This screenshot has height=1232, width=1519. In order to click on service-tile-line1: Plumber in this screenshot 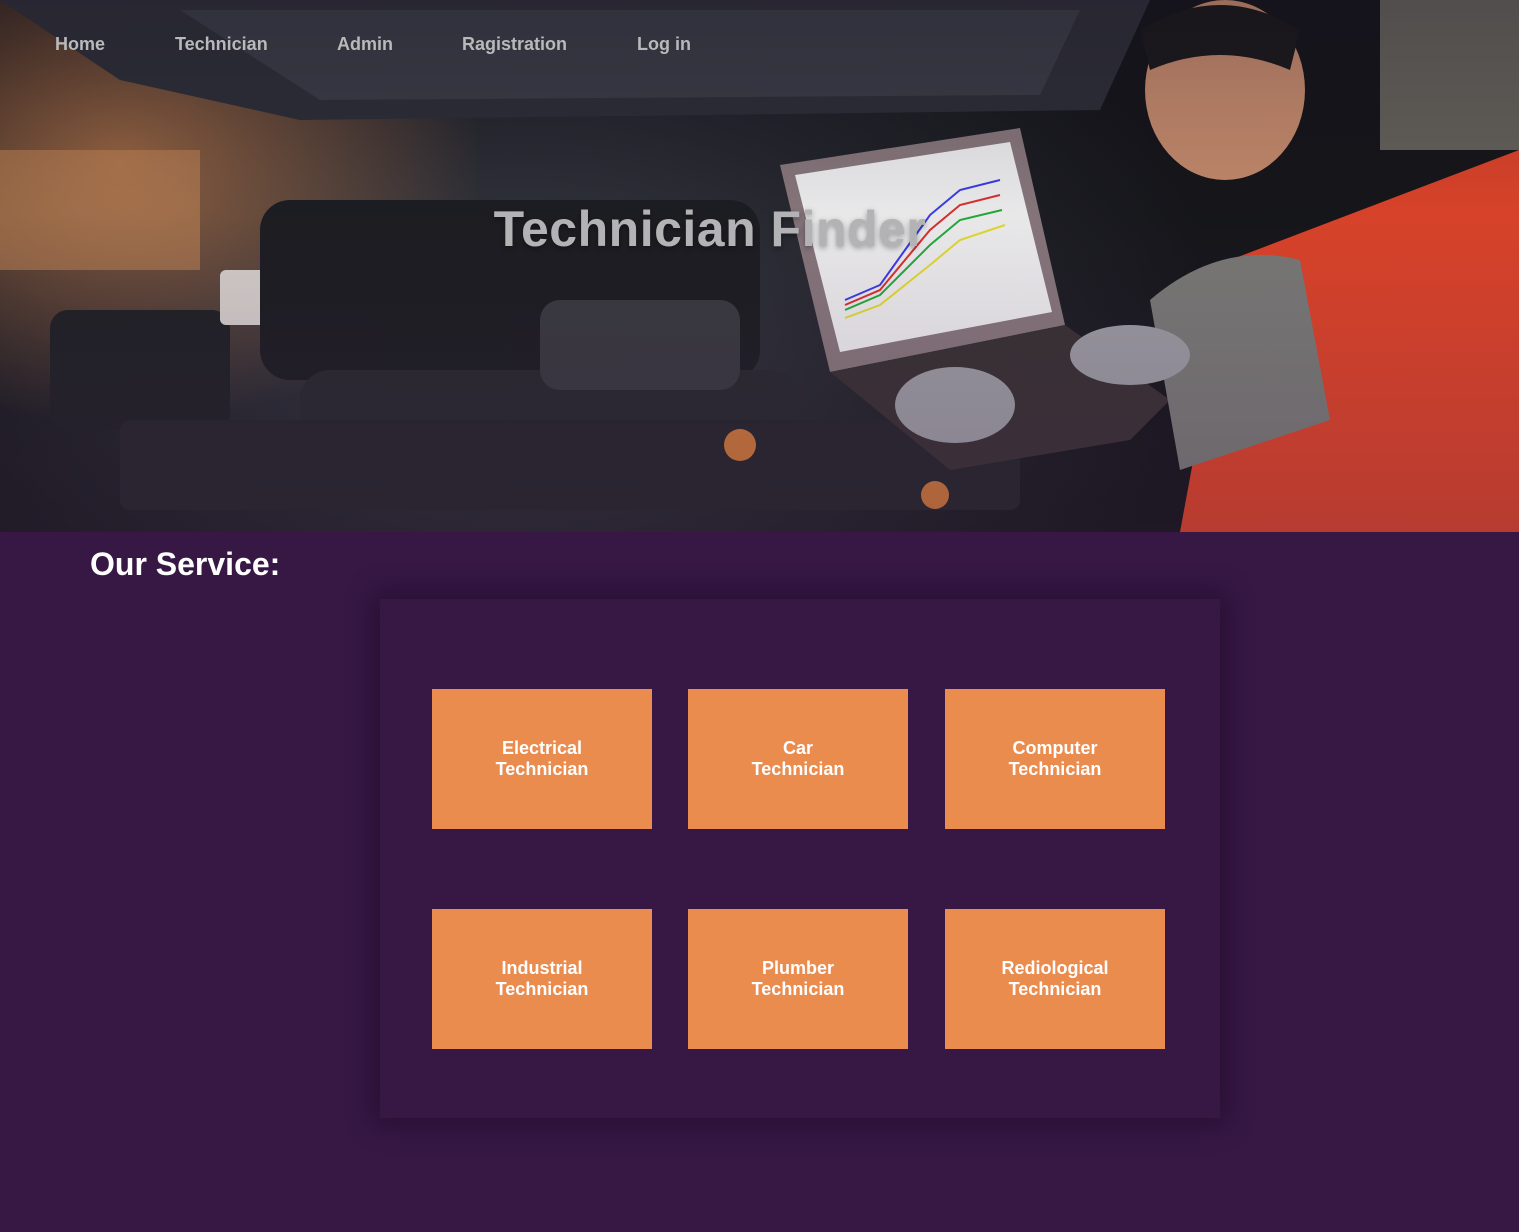, I will do `click(797, 968)`.